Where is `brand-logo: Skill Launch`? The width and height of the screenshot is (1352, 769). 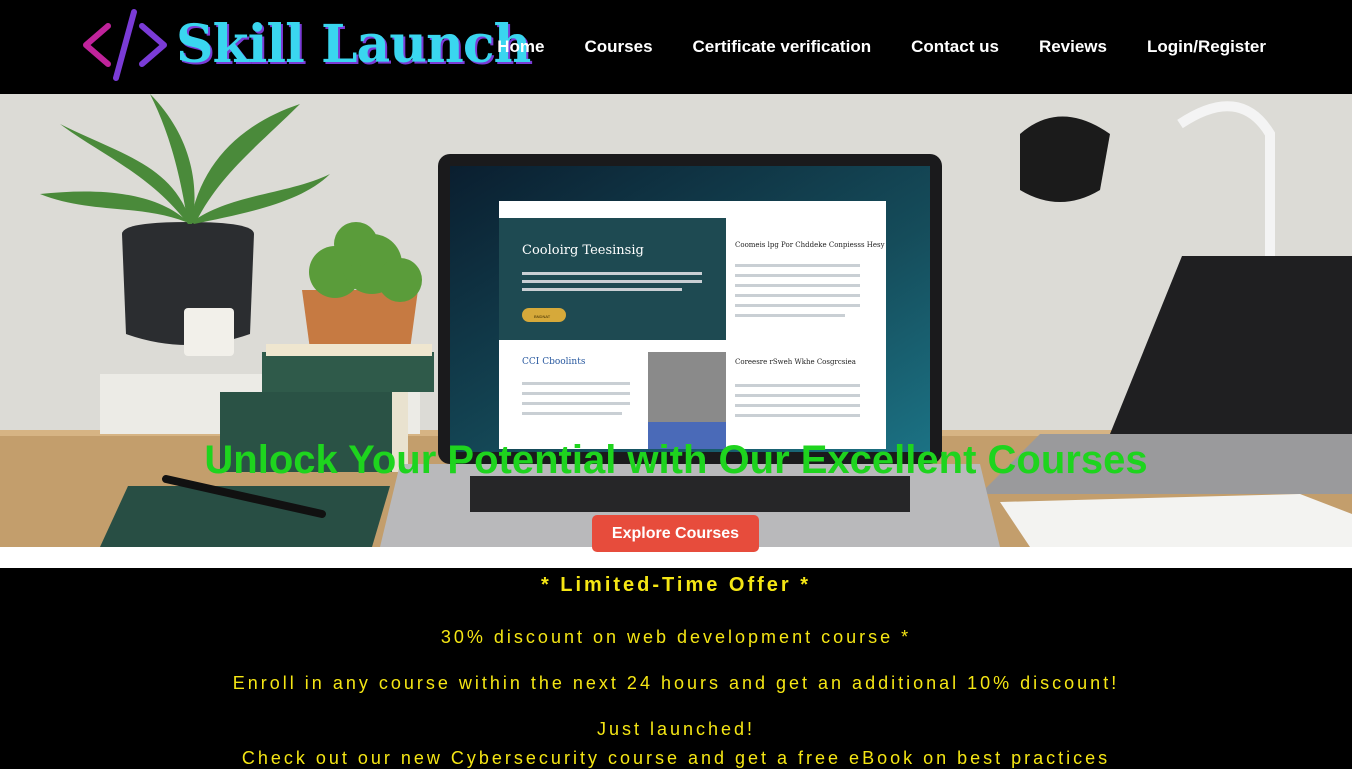
brand-logo: Skill Launch is located at coordinates (305, 45).